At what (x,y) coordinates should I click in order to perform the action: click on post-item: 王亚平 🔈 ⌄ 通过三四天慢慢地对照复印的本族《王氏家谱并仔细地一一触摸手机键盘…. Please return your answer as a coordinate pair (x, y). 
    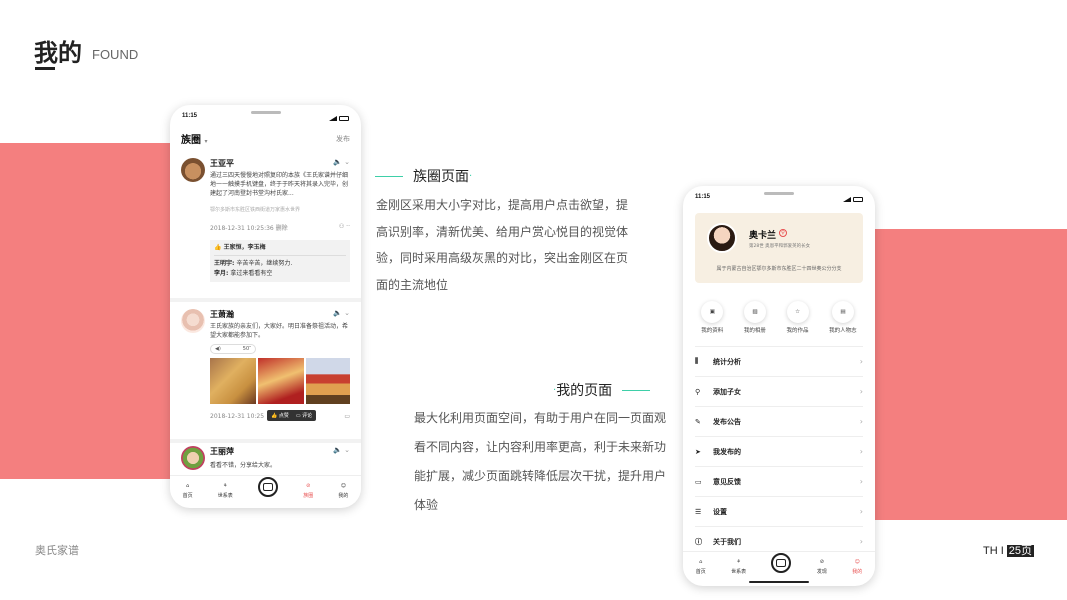
    Looking at the image, I should click on (265, 228).